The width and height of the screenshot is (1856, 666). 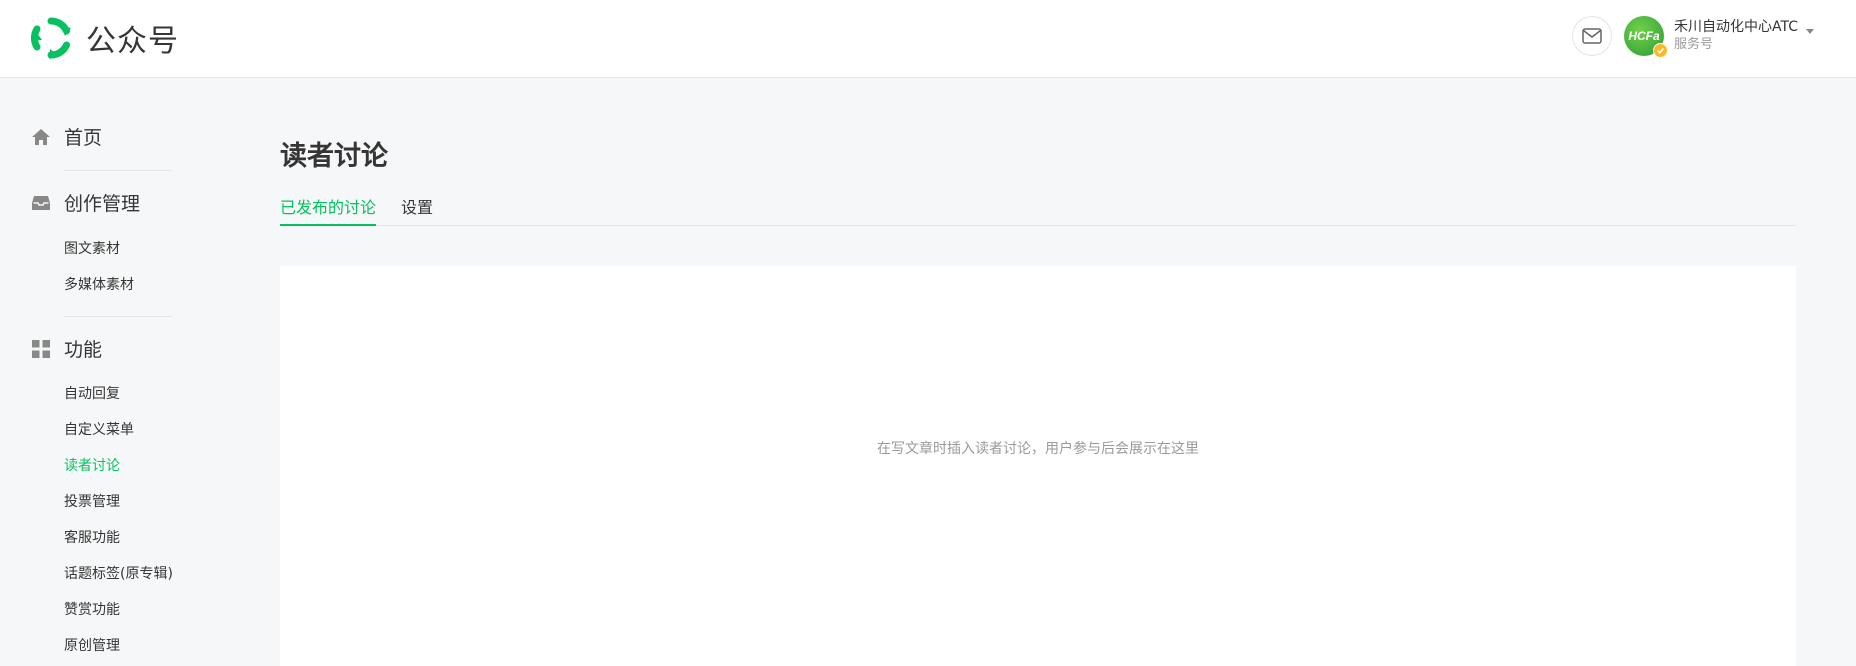 What do you see at coordinates (92, 465) in the screenshot?
I see `sidebar-item-reader-discussion: 读者讨论` at bounding box center [92, 465].